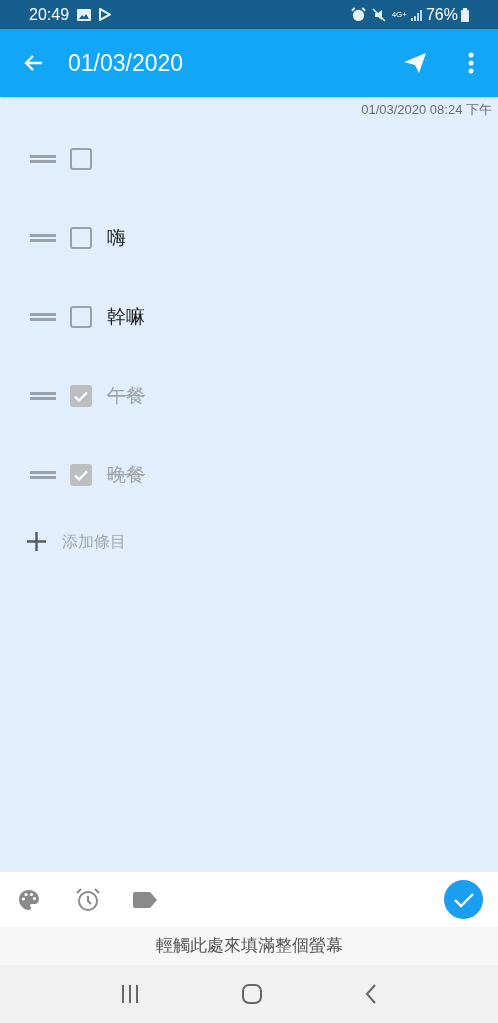  What do you see at coordinates (130, 994) in the screenshot?
I see `recent-apps-icon` at bounding box center [130, 994].